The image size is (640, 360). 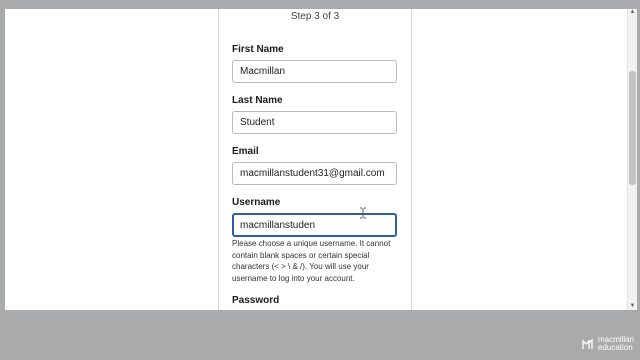 What do you see at coordinates (587, 343) in the screenshot?
I see `macmillan-logo-icon` at bounding box center [587, 343].